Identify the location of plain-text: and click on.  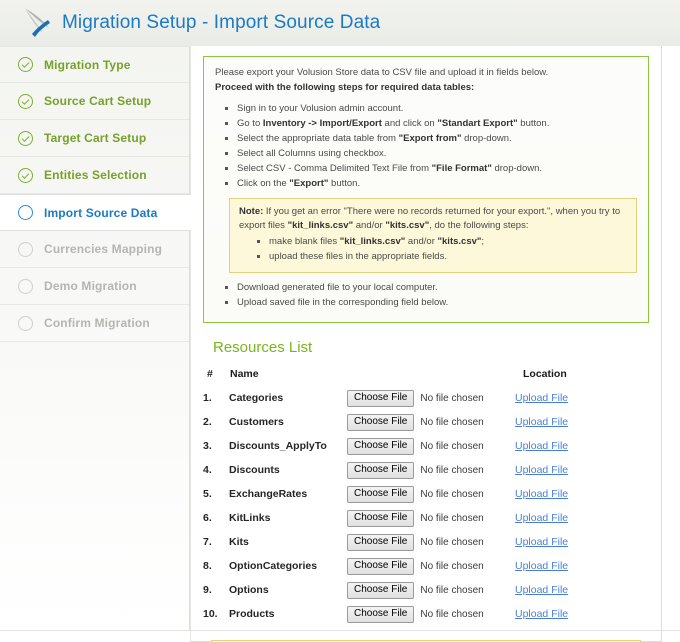
(409, 123).